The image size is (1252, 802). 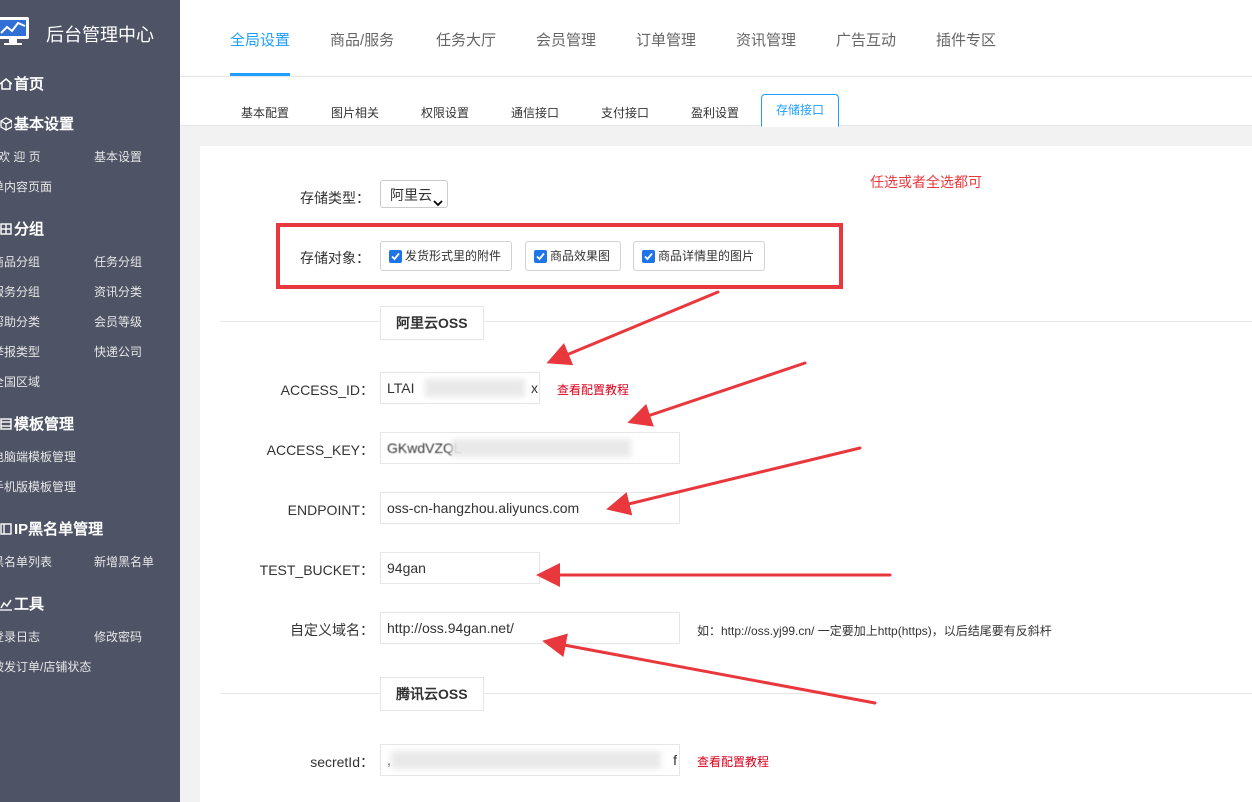 What do you see at coordinates (20, 291) in the screenshot?
I see `sidebar-item-service-groups: 服务分组` at bounding box center [20, 291].